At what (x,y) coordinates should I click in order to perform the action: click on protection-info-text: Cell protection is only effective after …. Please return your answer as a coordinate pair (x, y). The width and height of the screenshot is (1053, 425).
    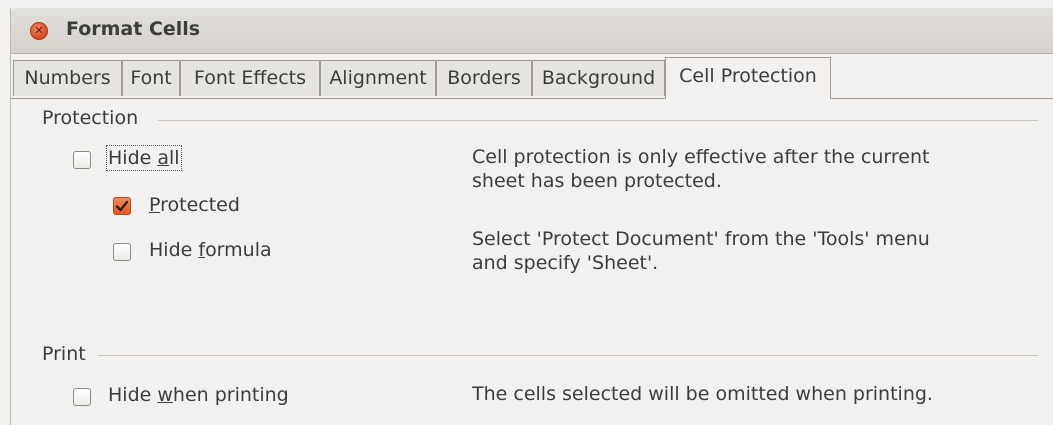
    Looking at the image, I should click on (700, 169).